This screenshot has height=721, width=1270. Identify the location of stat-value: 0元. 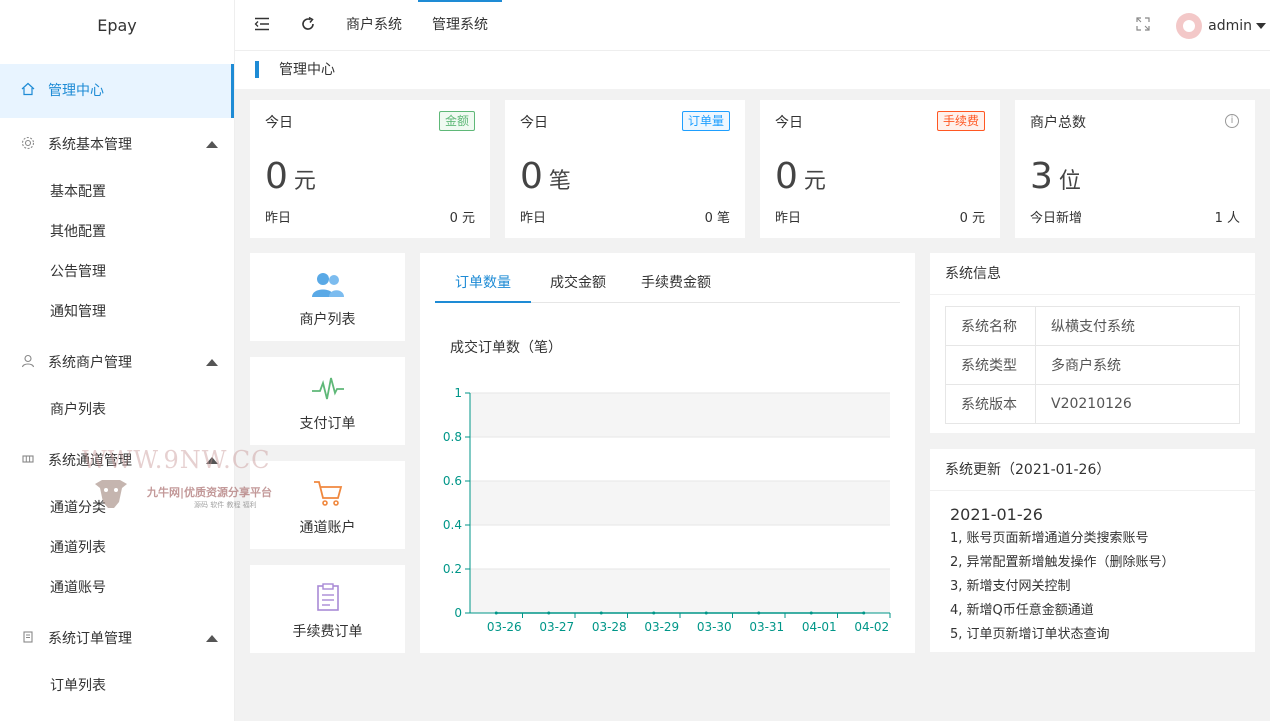
(800, 176).